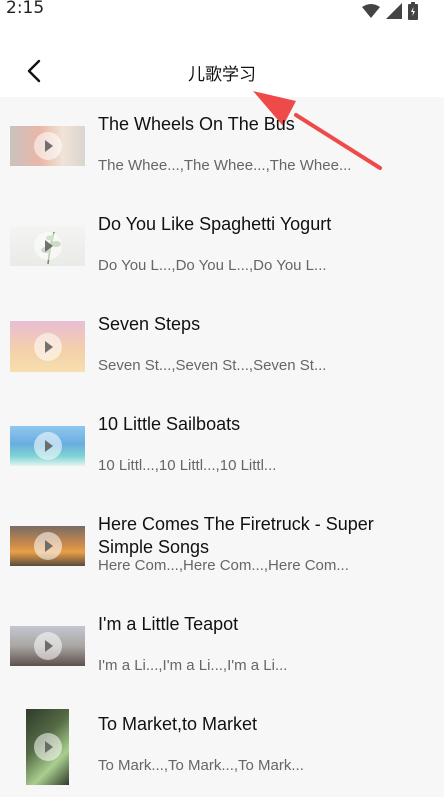 Image resolution: width=444 pixels, height=797 pixels. I want to click on song-title: To Market,to Market, so click(178, 724).